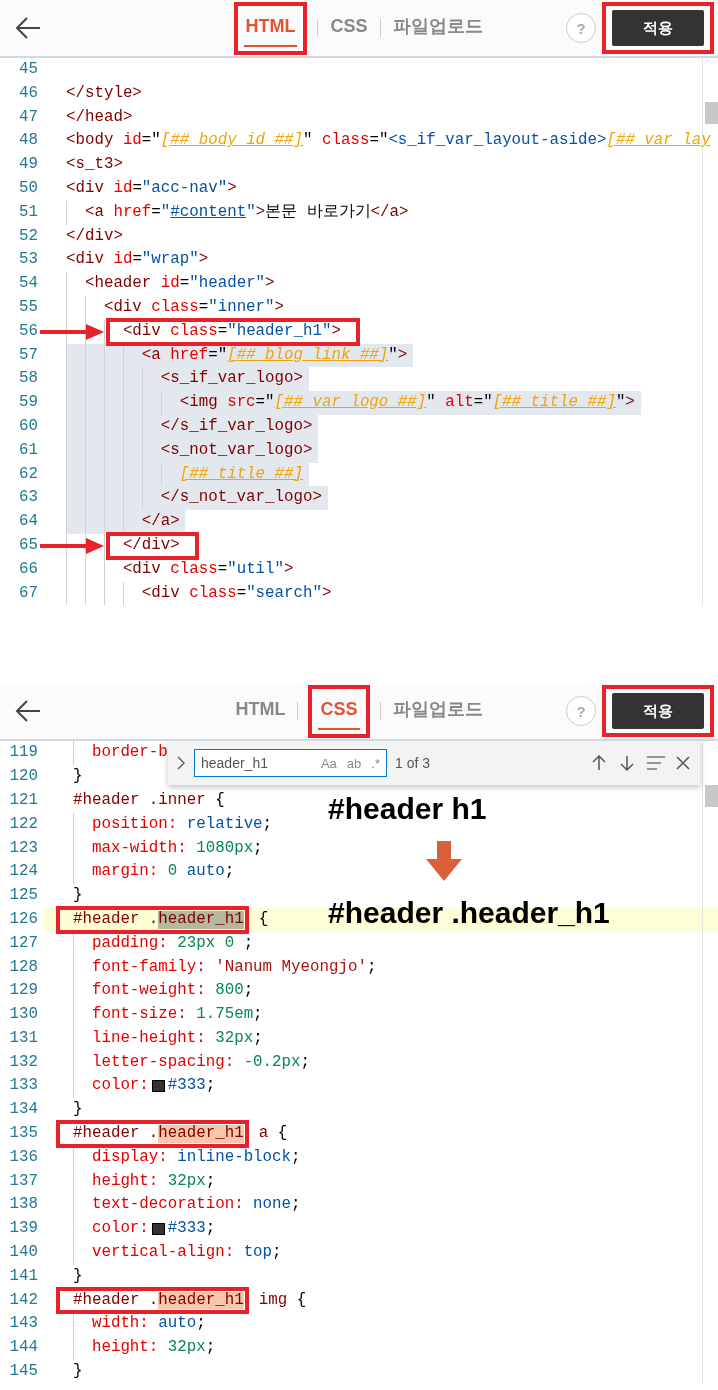 This screenshot has height=1390, width=718. I want to click on line-number: 67, so click(28, 593).